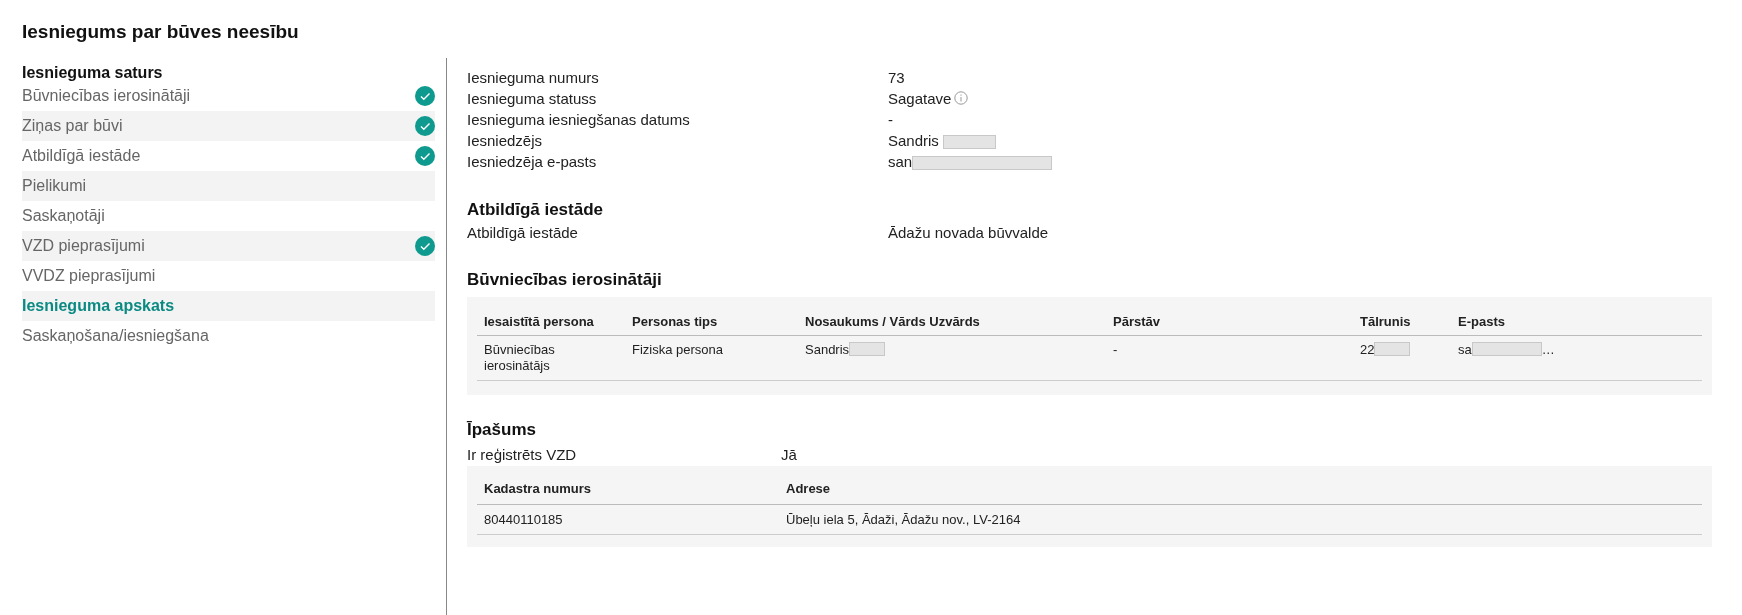  Describe the element at coordinates (1465, 350) in the screenshot. I see `table-cell: sa` at that location.